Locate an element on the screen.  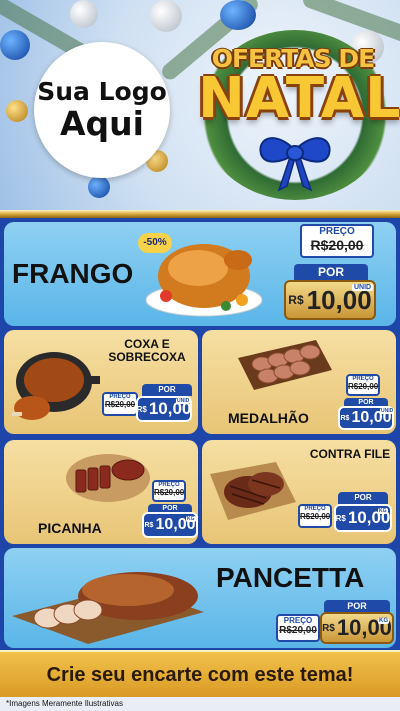
product-name: PANCETTA is located at coordinates (290, 577).